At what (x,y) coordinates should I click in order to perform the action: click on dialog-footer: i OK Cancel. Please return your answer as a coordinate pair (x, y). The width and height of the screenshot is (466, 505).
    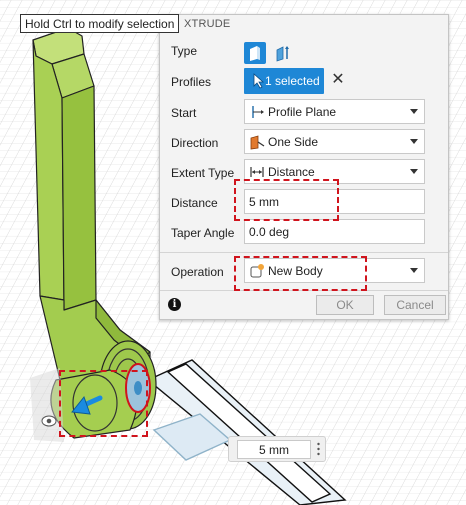
    Looking at the image, I should click on (304, 306).